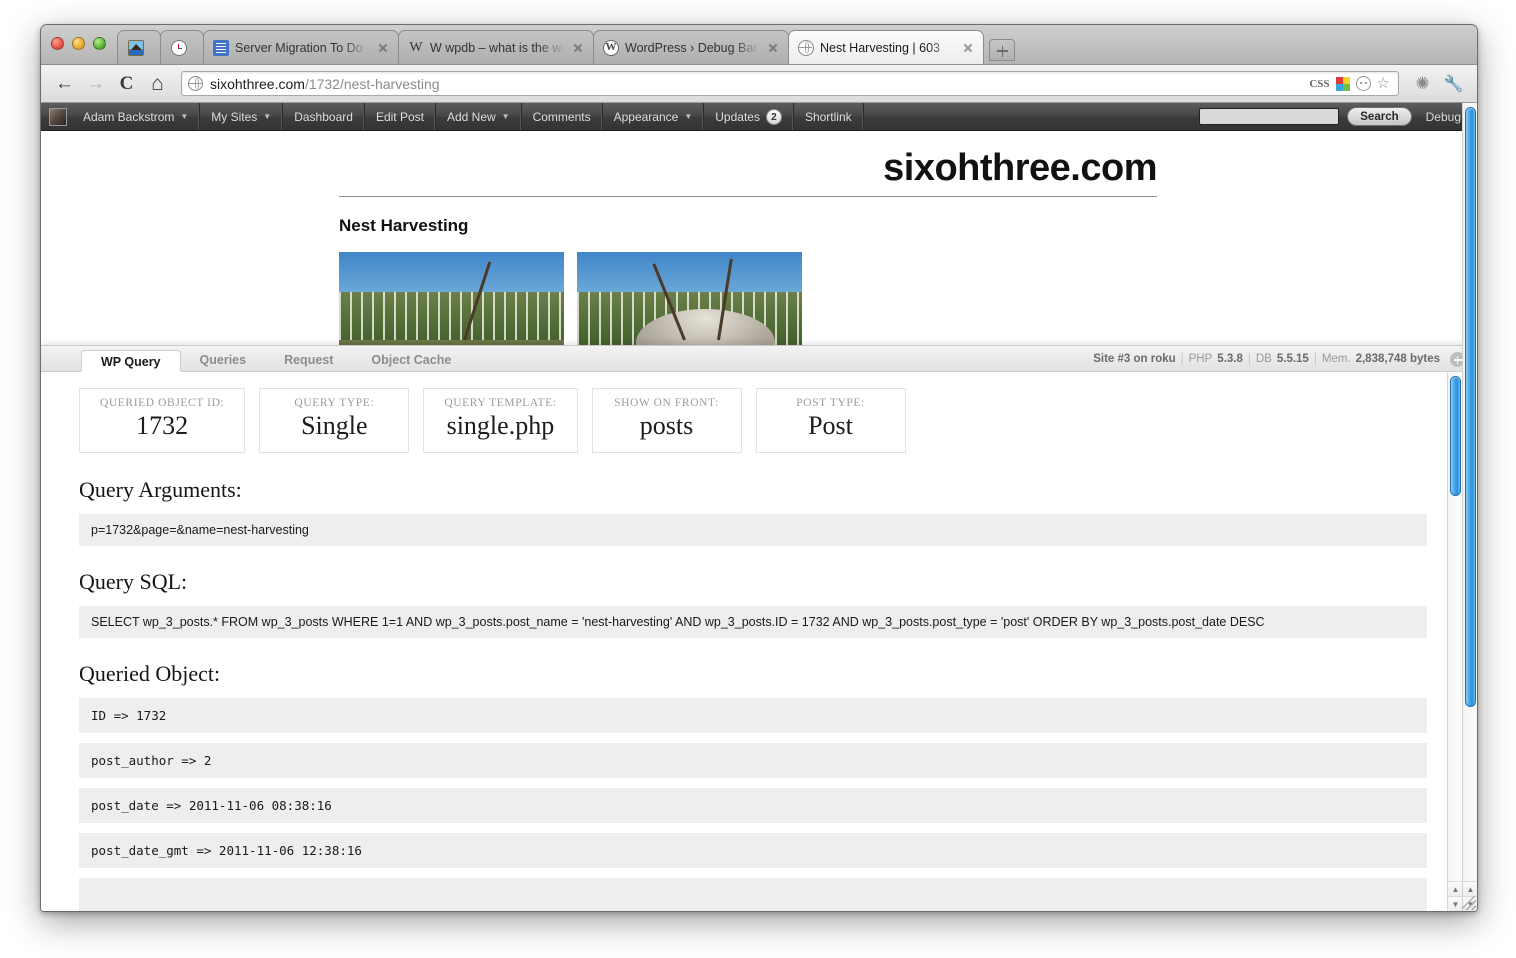 The image size is (1516, 958). What do you see at coordinates (1455, 903) in the screenshot?
I see `scroll-down-arrow-icon: ▼` at bounding box center [1455, 903].